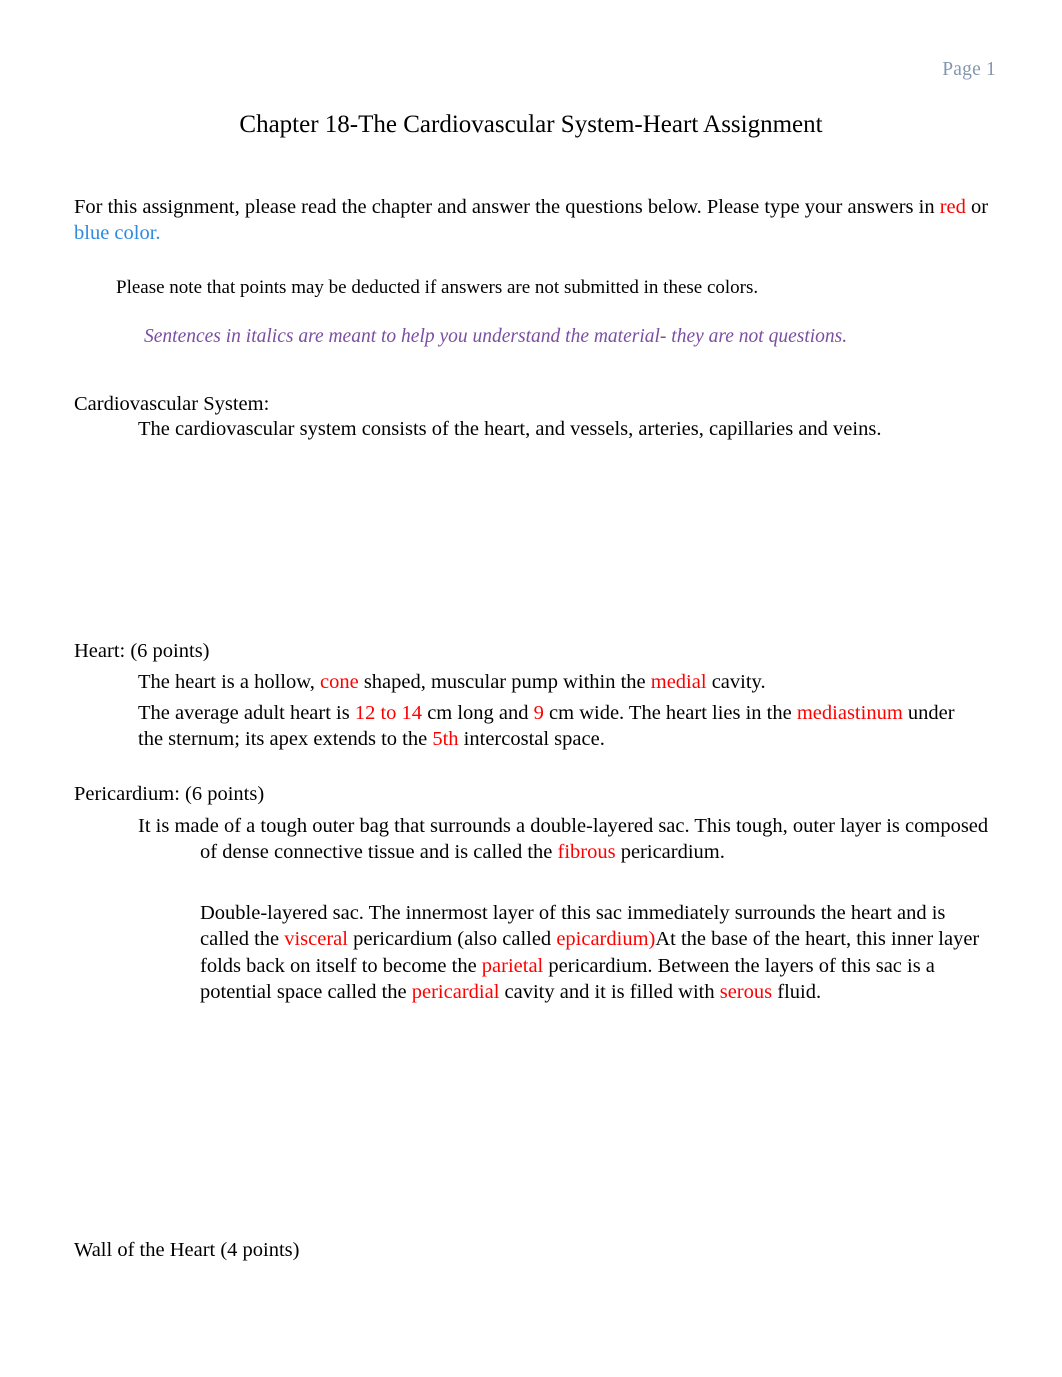  I want to click on peri-p2-answer-epicardium: epicardium), so click(606, 939).